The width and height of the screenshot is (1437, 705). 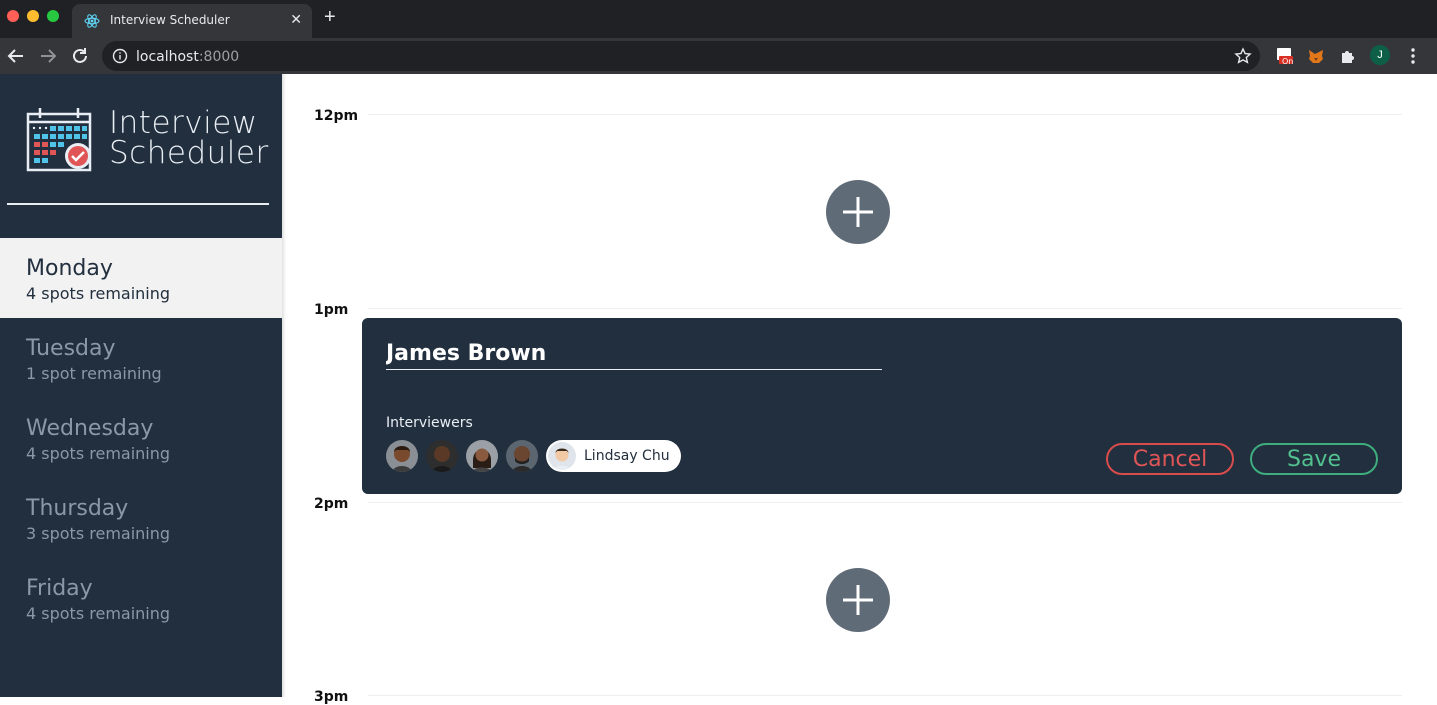 I want to click on forward-icon, so click(x=48, y=56).